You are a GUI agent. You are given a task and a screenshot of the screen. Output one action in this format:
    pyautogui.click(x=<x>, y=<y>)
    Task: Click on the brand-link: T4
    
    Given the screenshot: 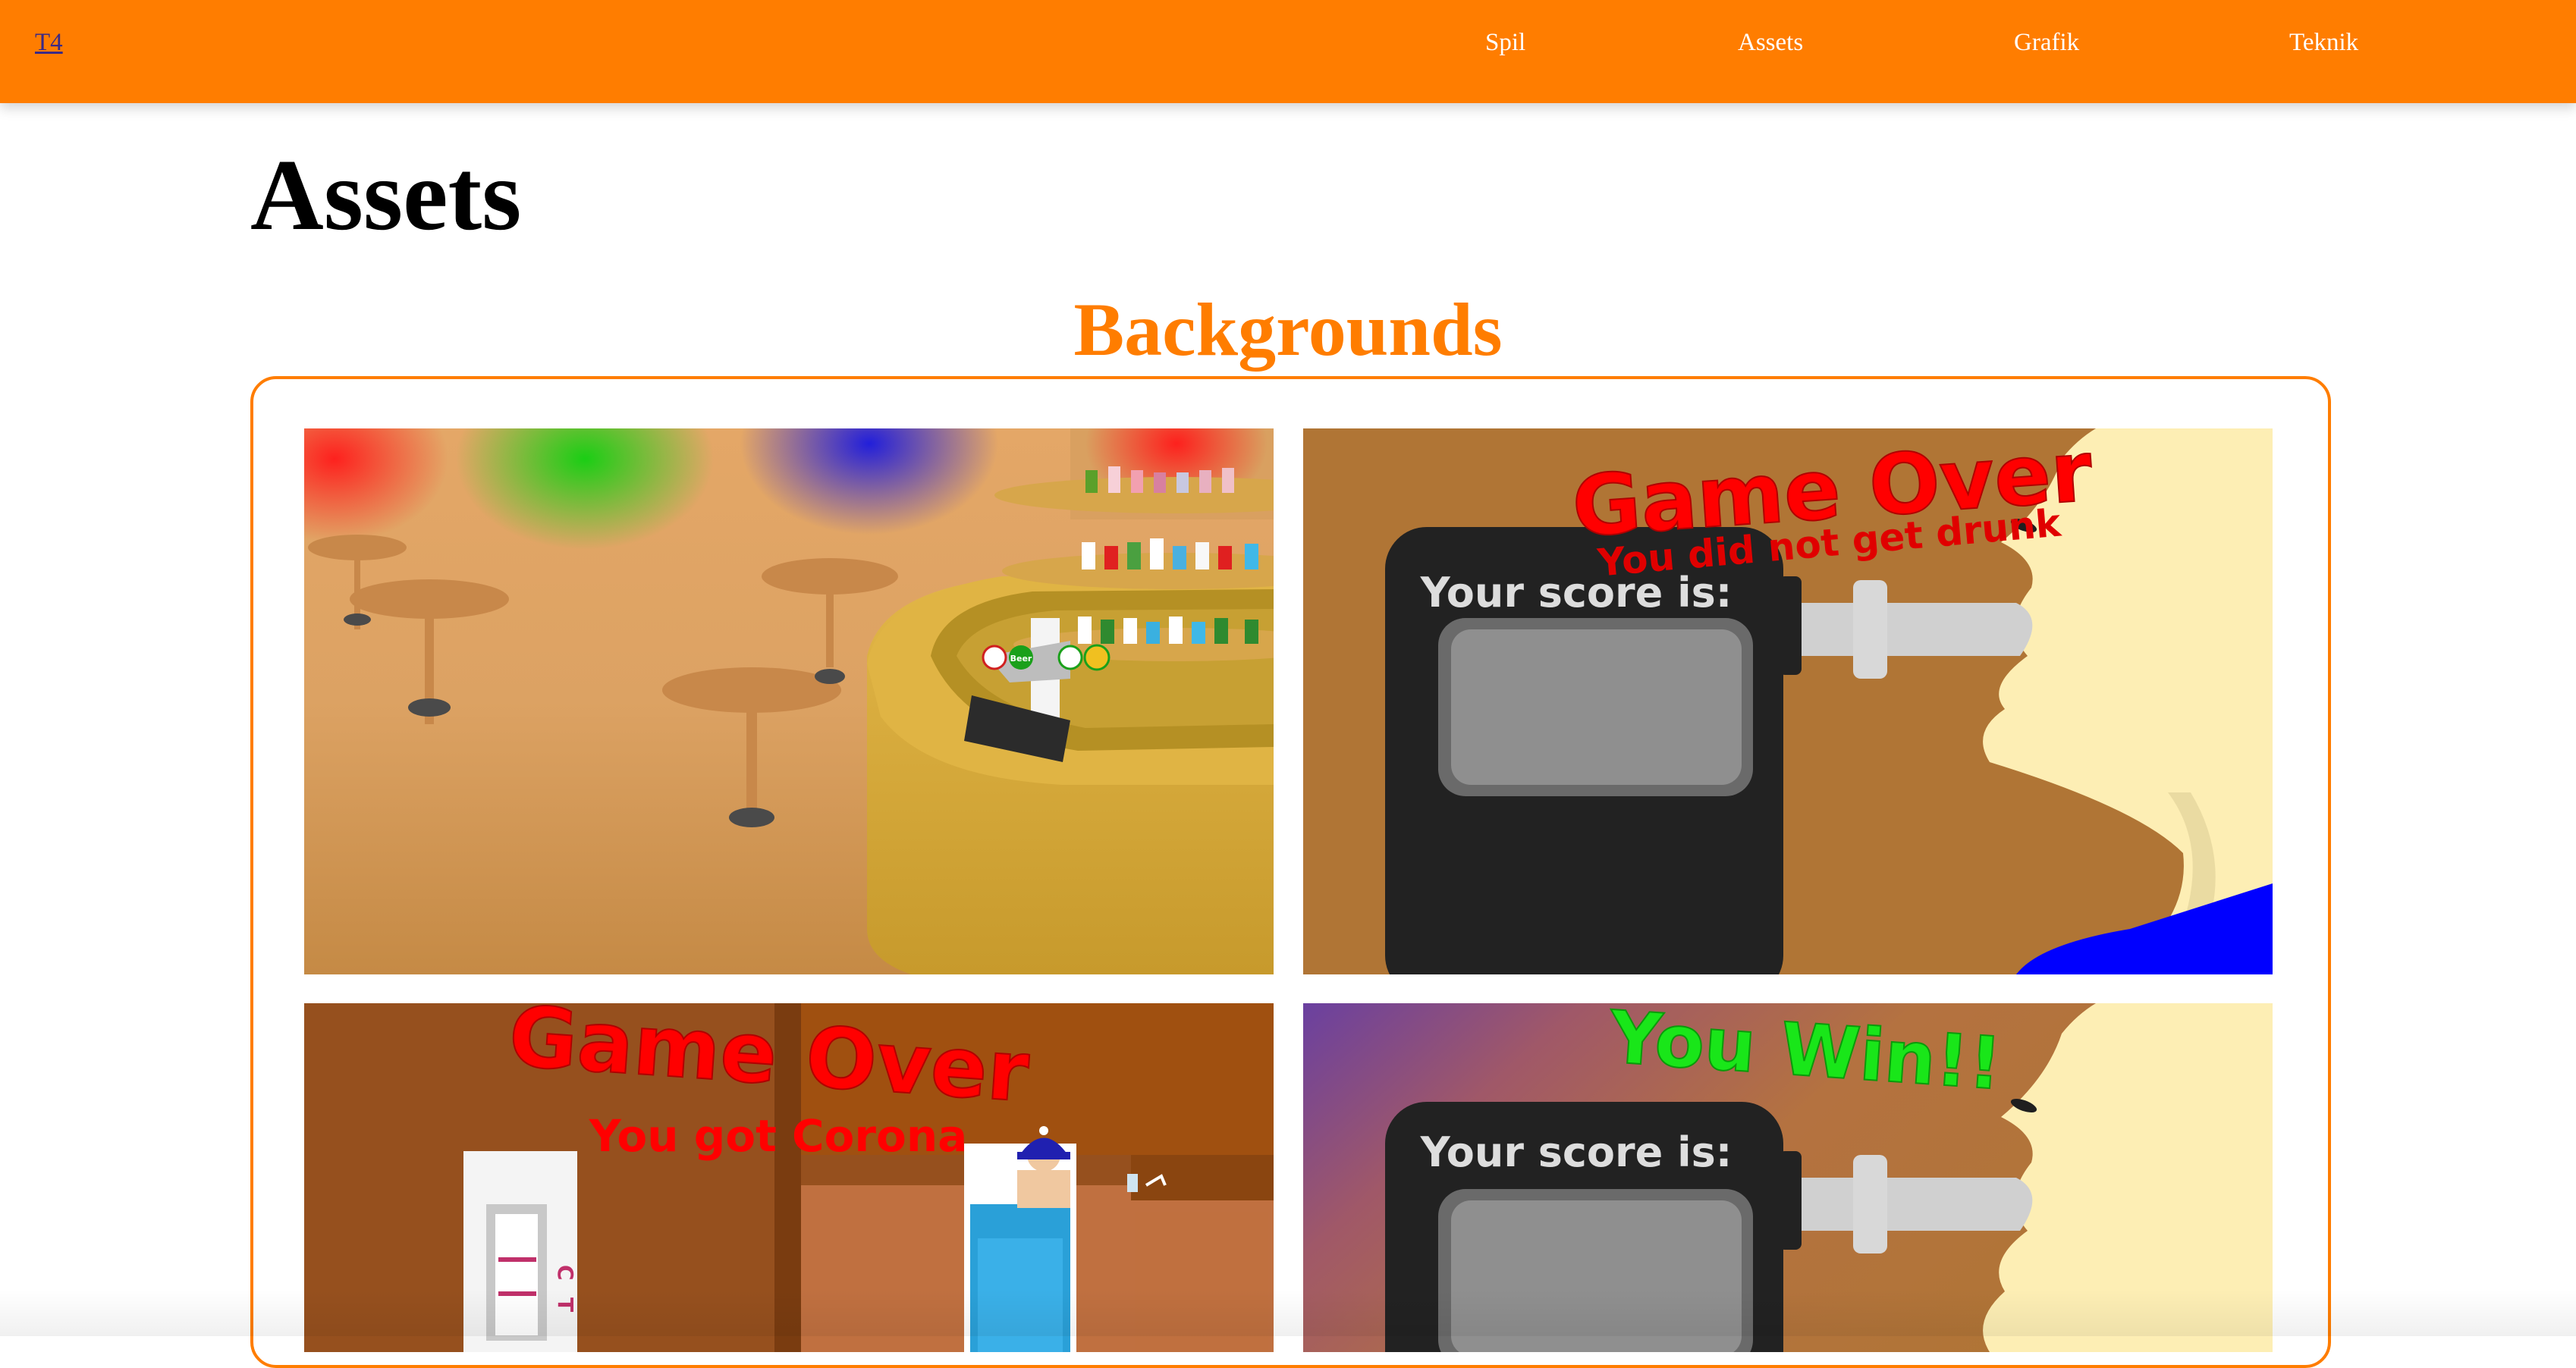 What is the action you would take?
    pyautogui.click(x=49, y=43)
    